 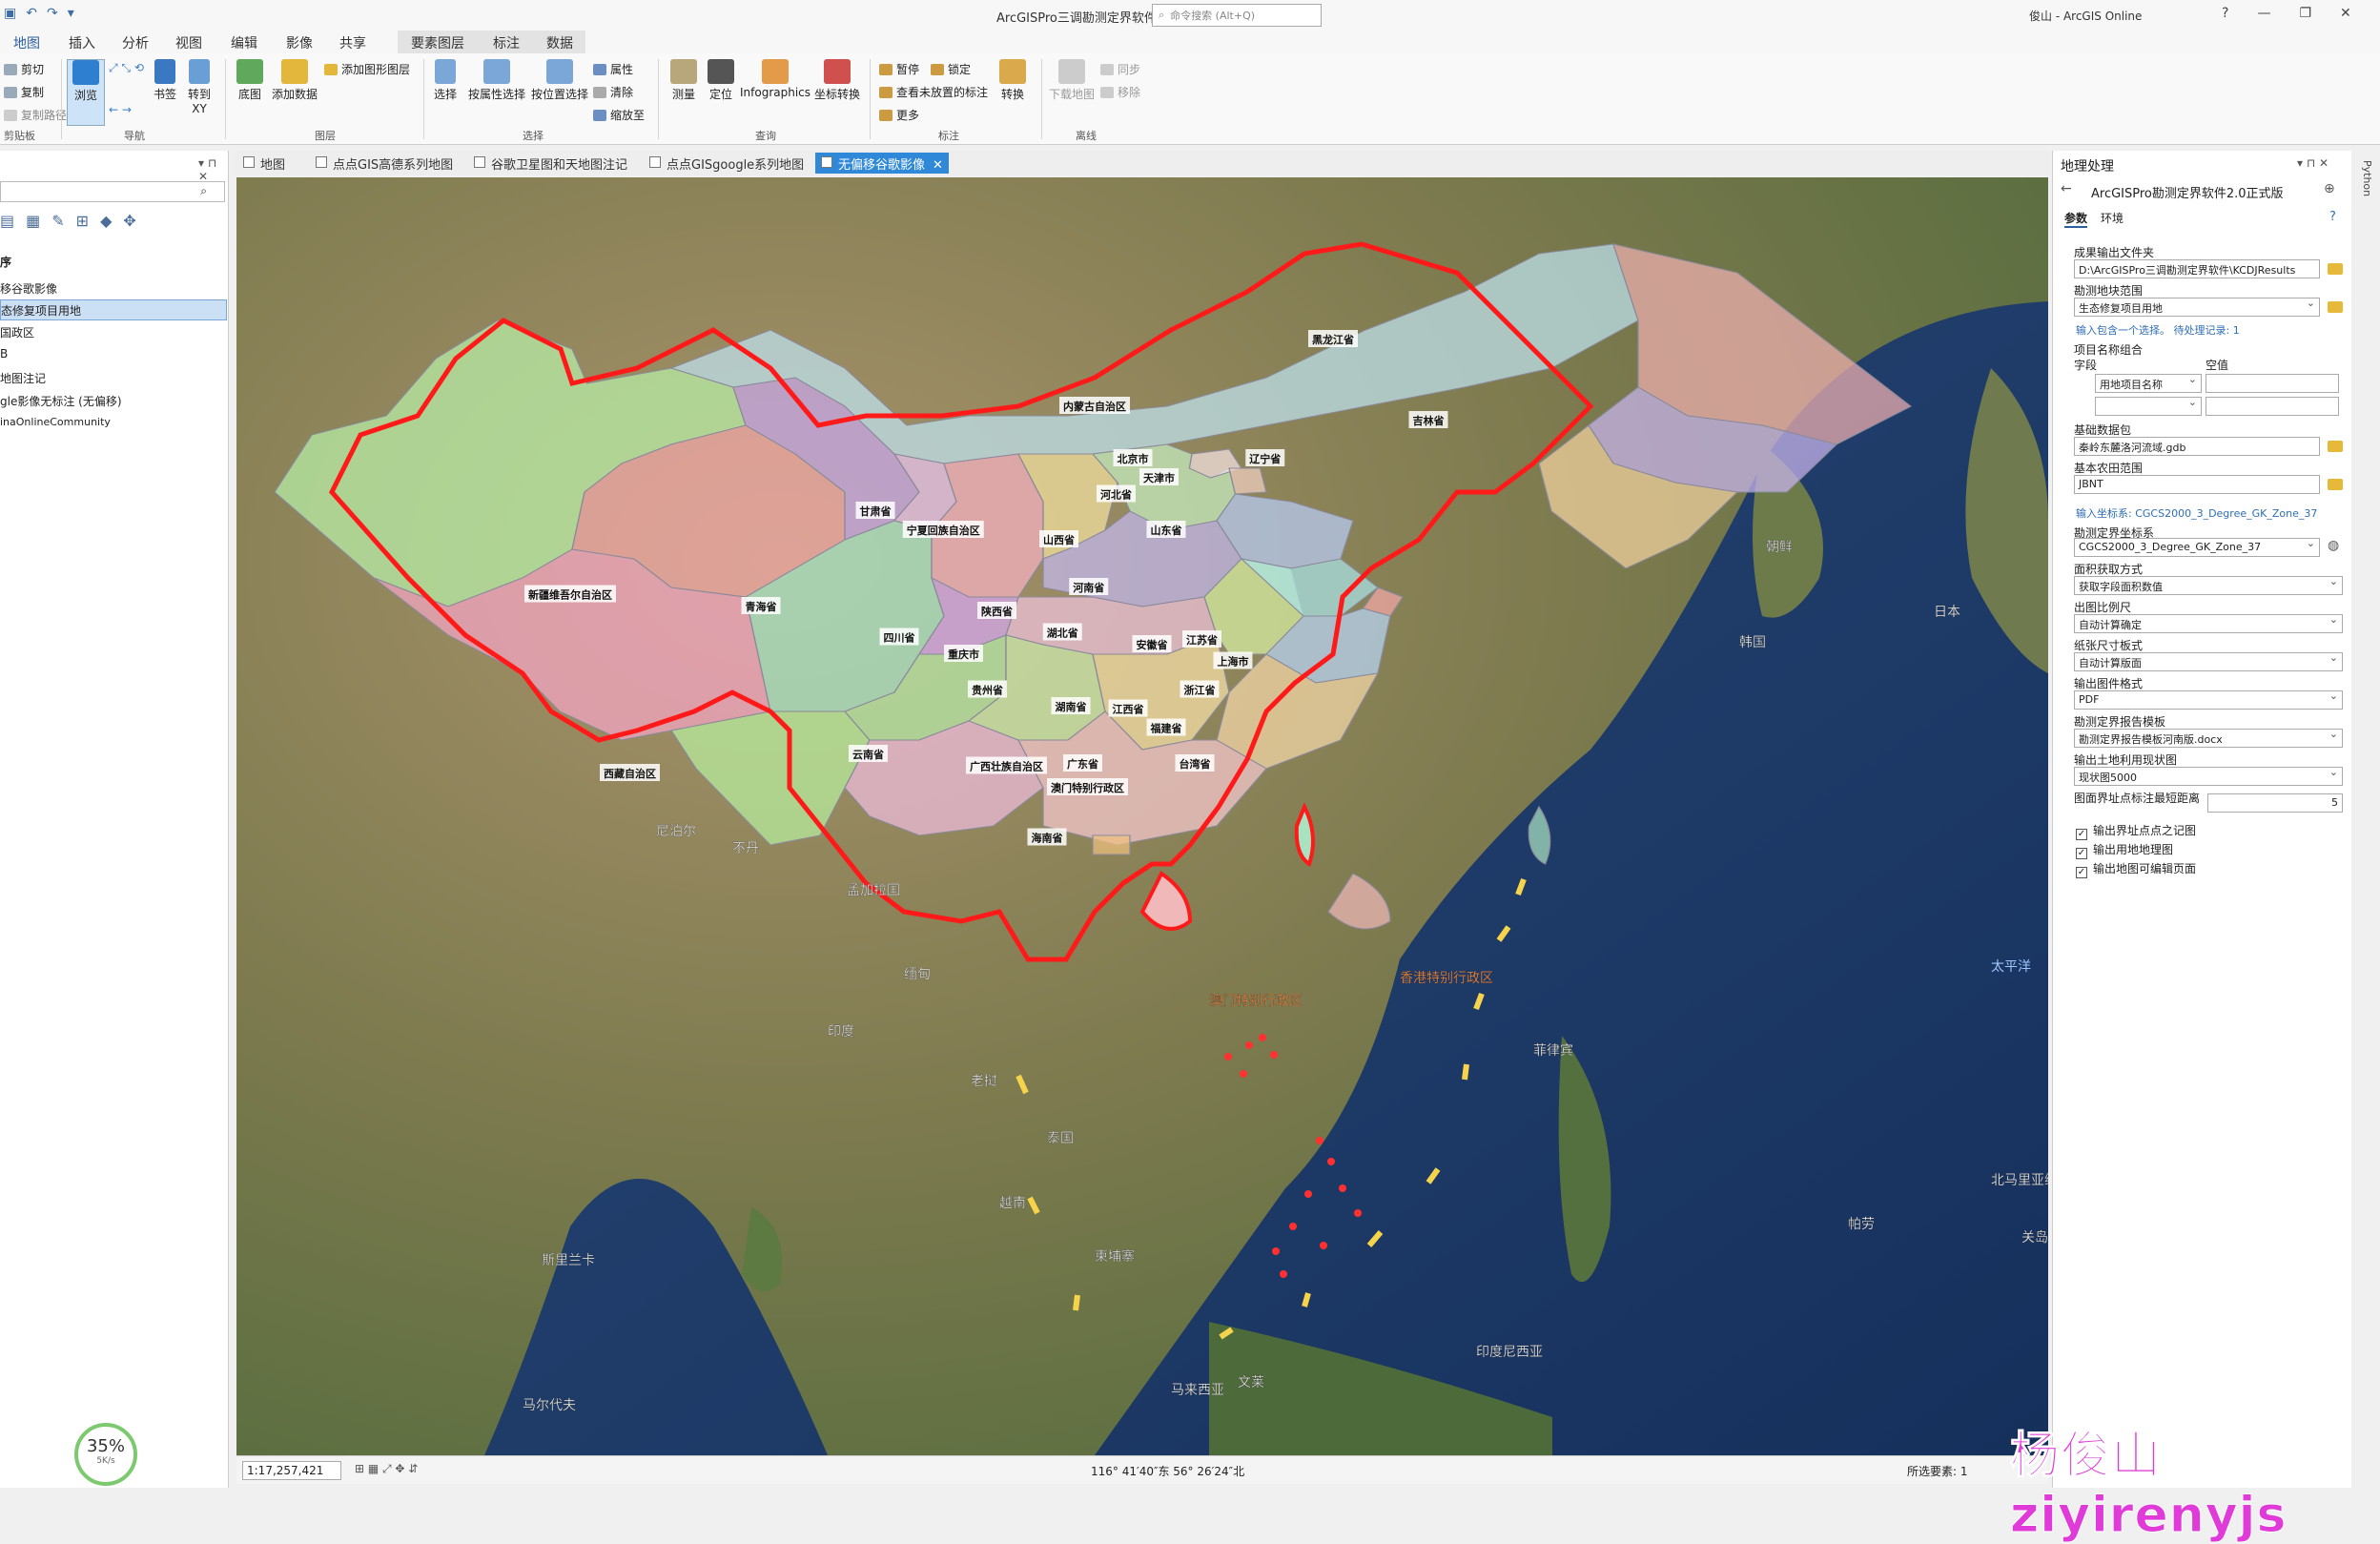 I want to click on layer-item: 地图注记, so click(x=114, y=378).